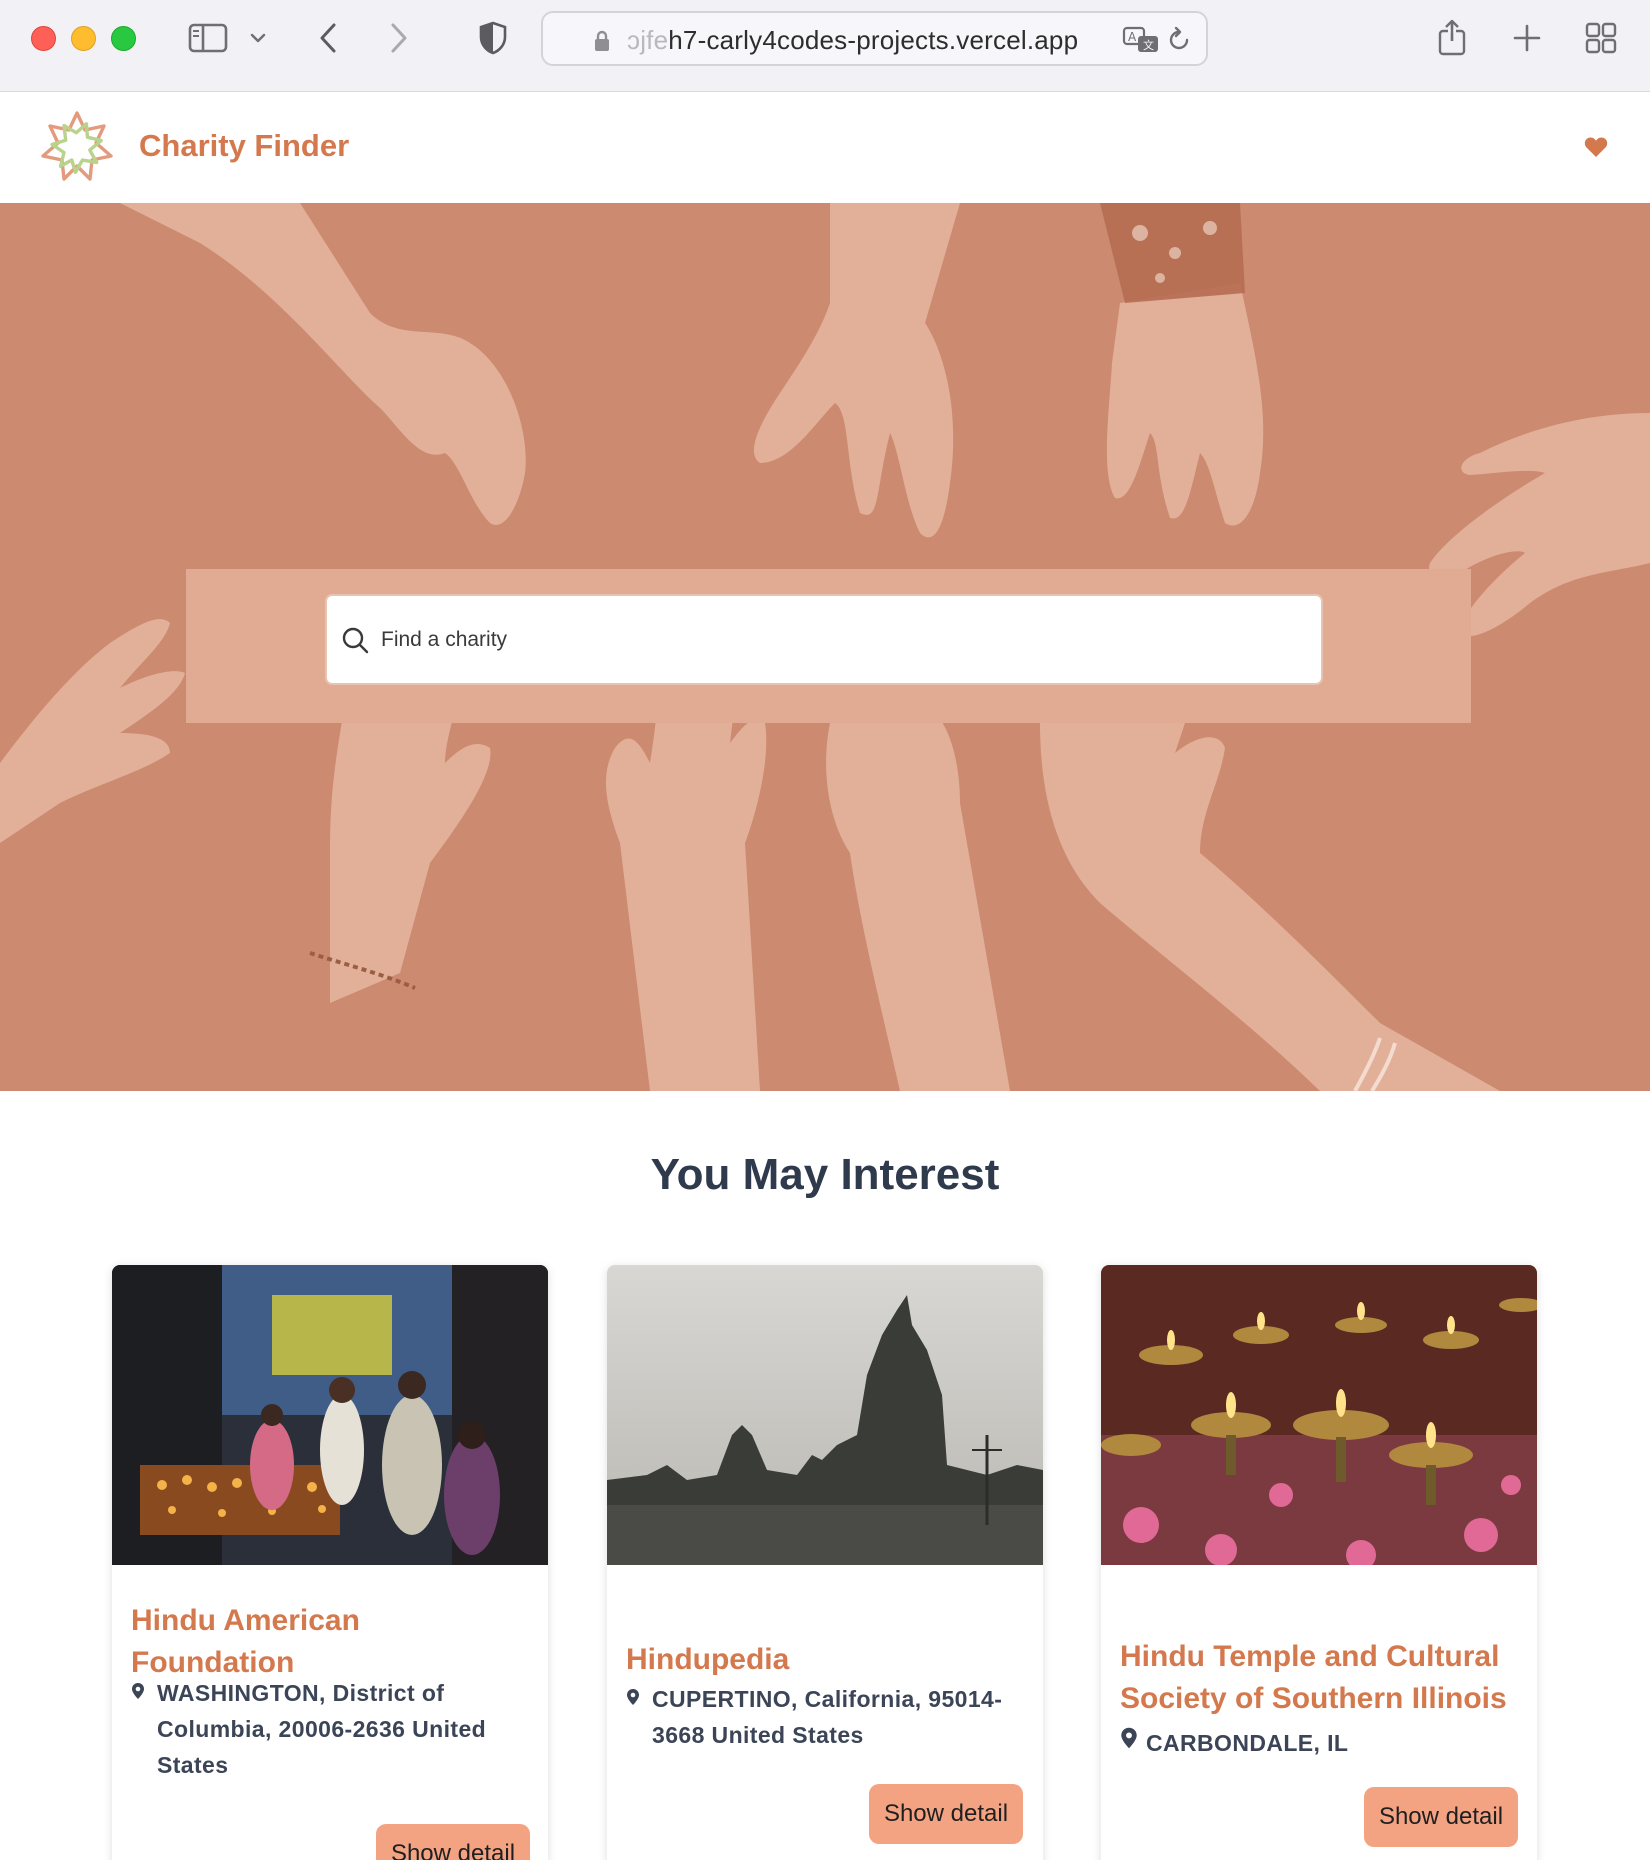  What do you see at coordinates (825, 1415) in the screenshot?
I see `temple-silhouette-photo` at bounding box center [825, 1415].